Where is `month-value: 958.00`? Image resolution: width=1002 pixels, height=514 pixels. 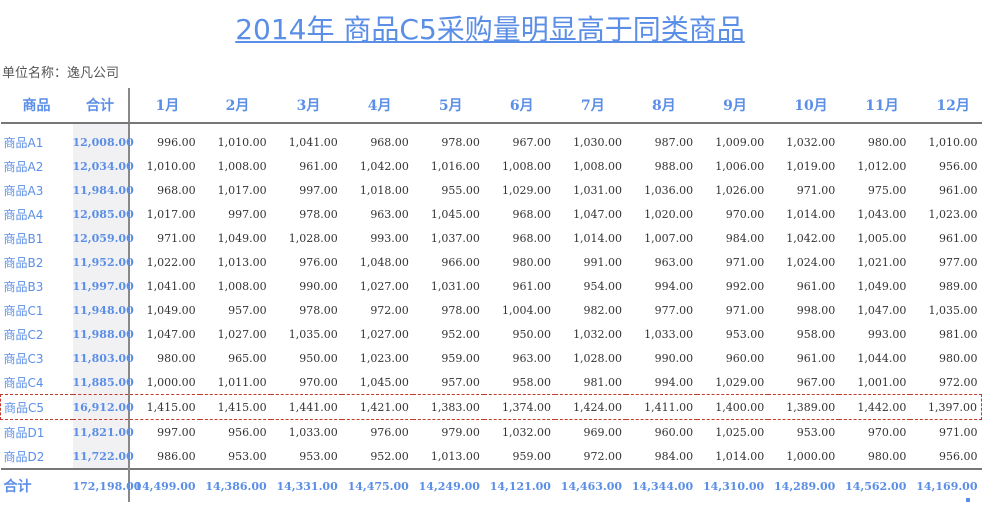 month-value: 958.00 is located at coordinates (531, 382).